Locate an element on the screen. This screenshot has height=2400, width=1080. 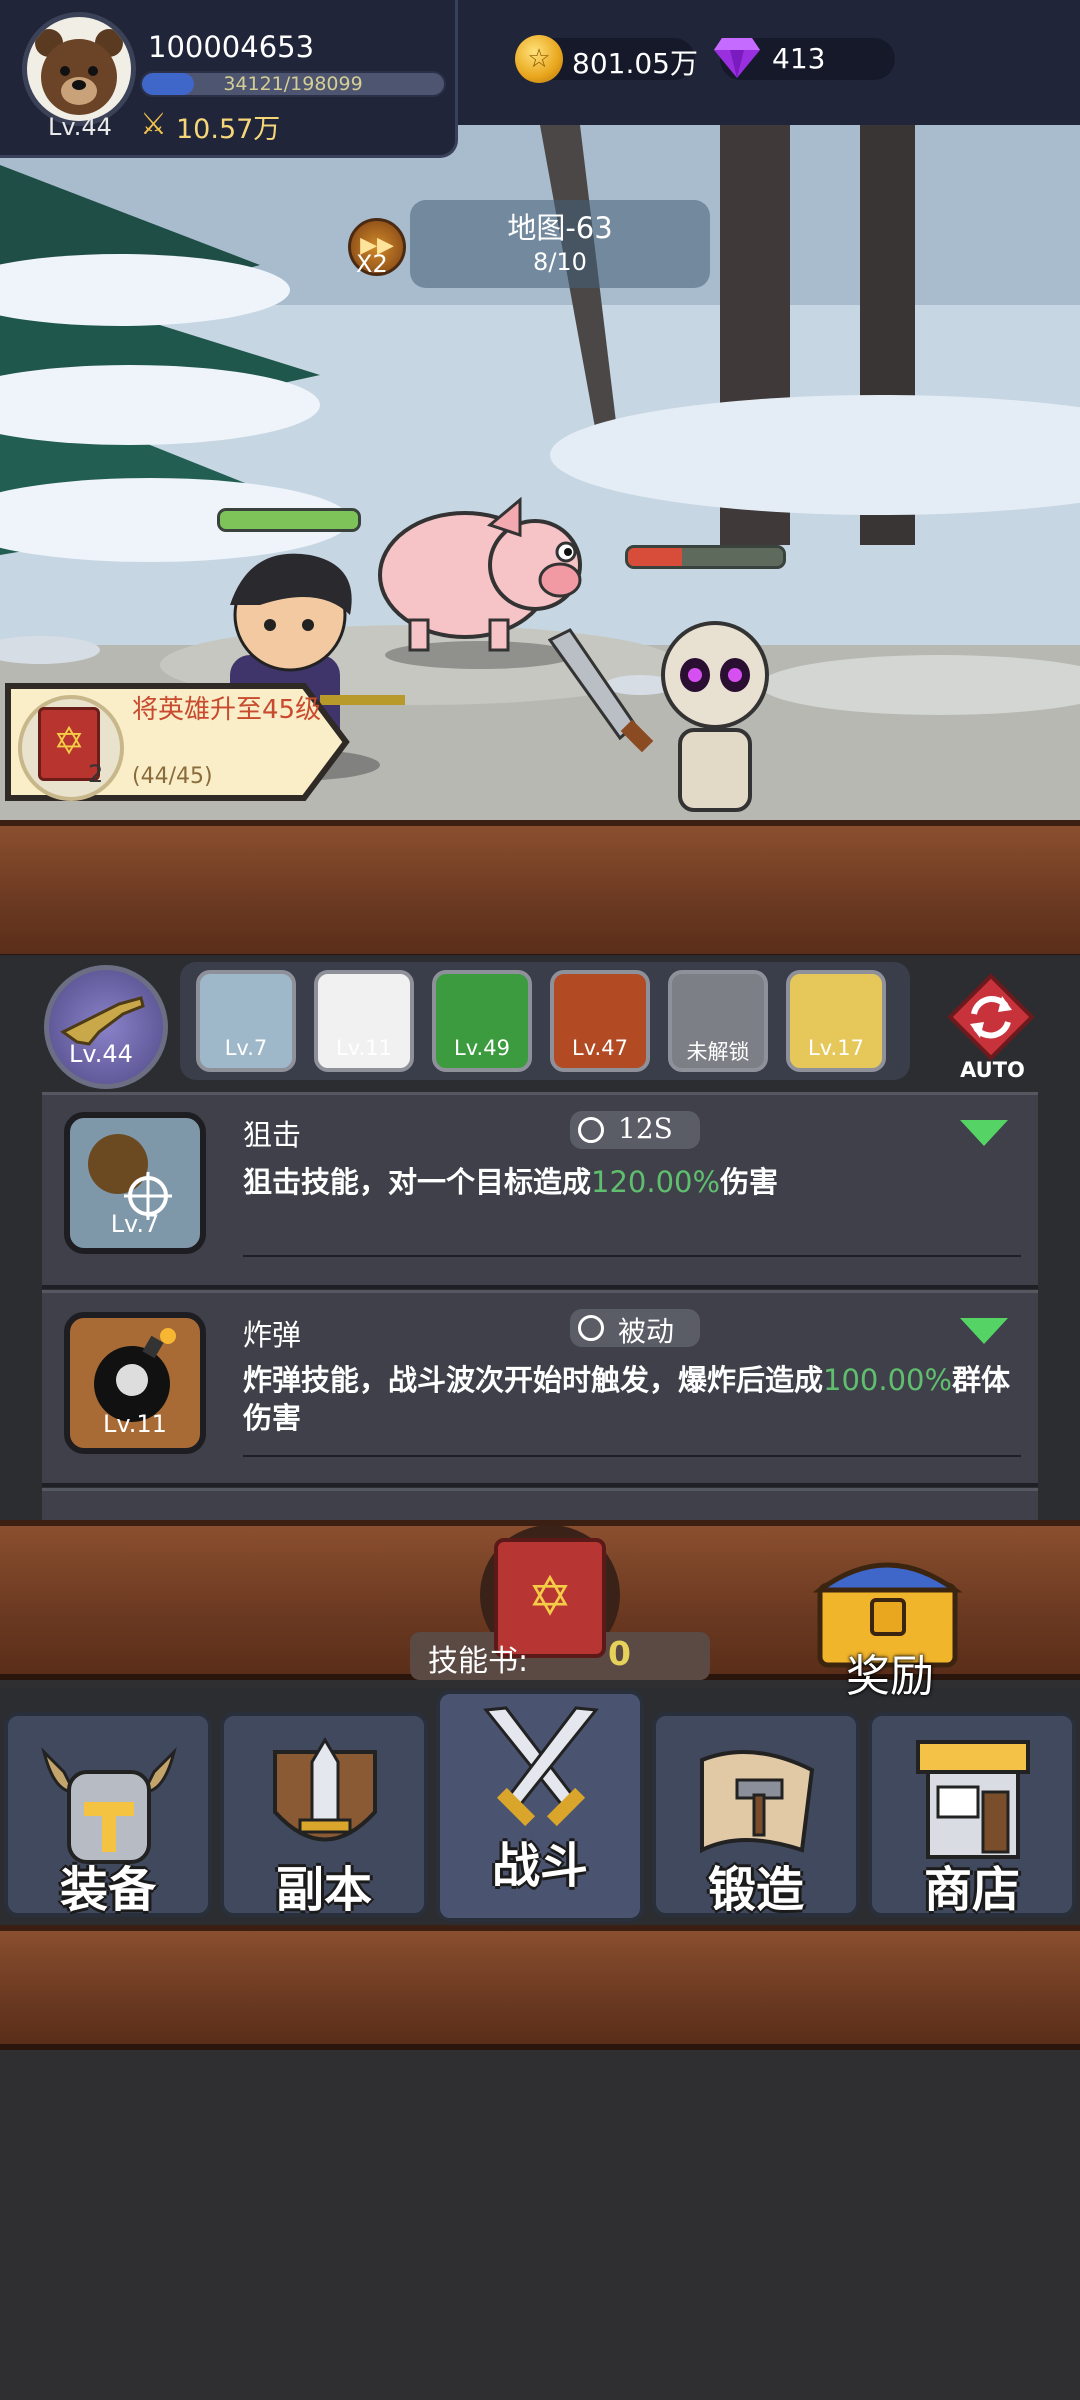
desc-text: 炸弹技能，战斗波次开始时触发，爆炸后造成 is located at coordinates (533, 1380).